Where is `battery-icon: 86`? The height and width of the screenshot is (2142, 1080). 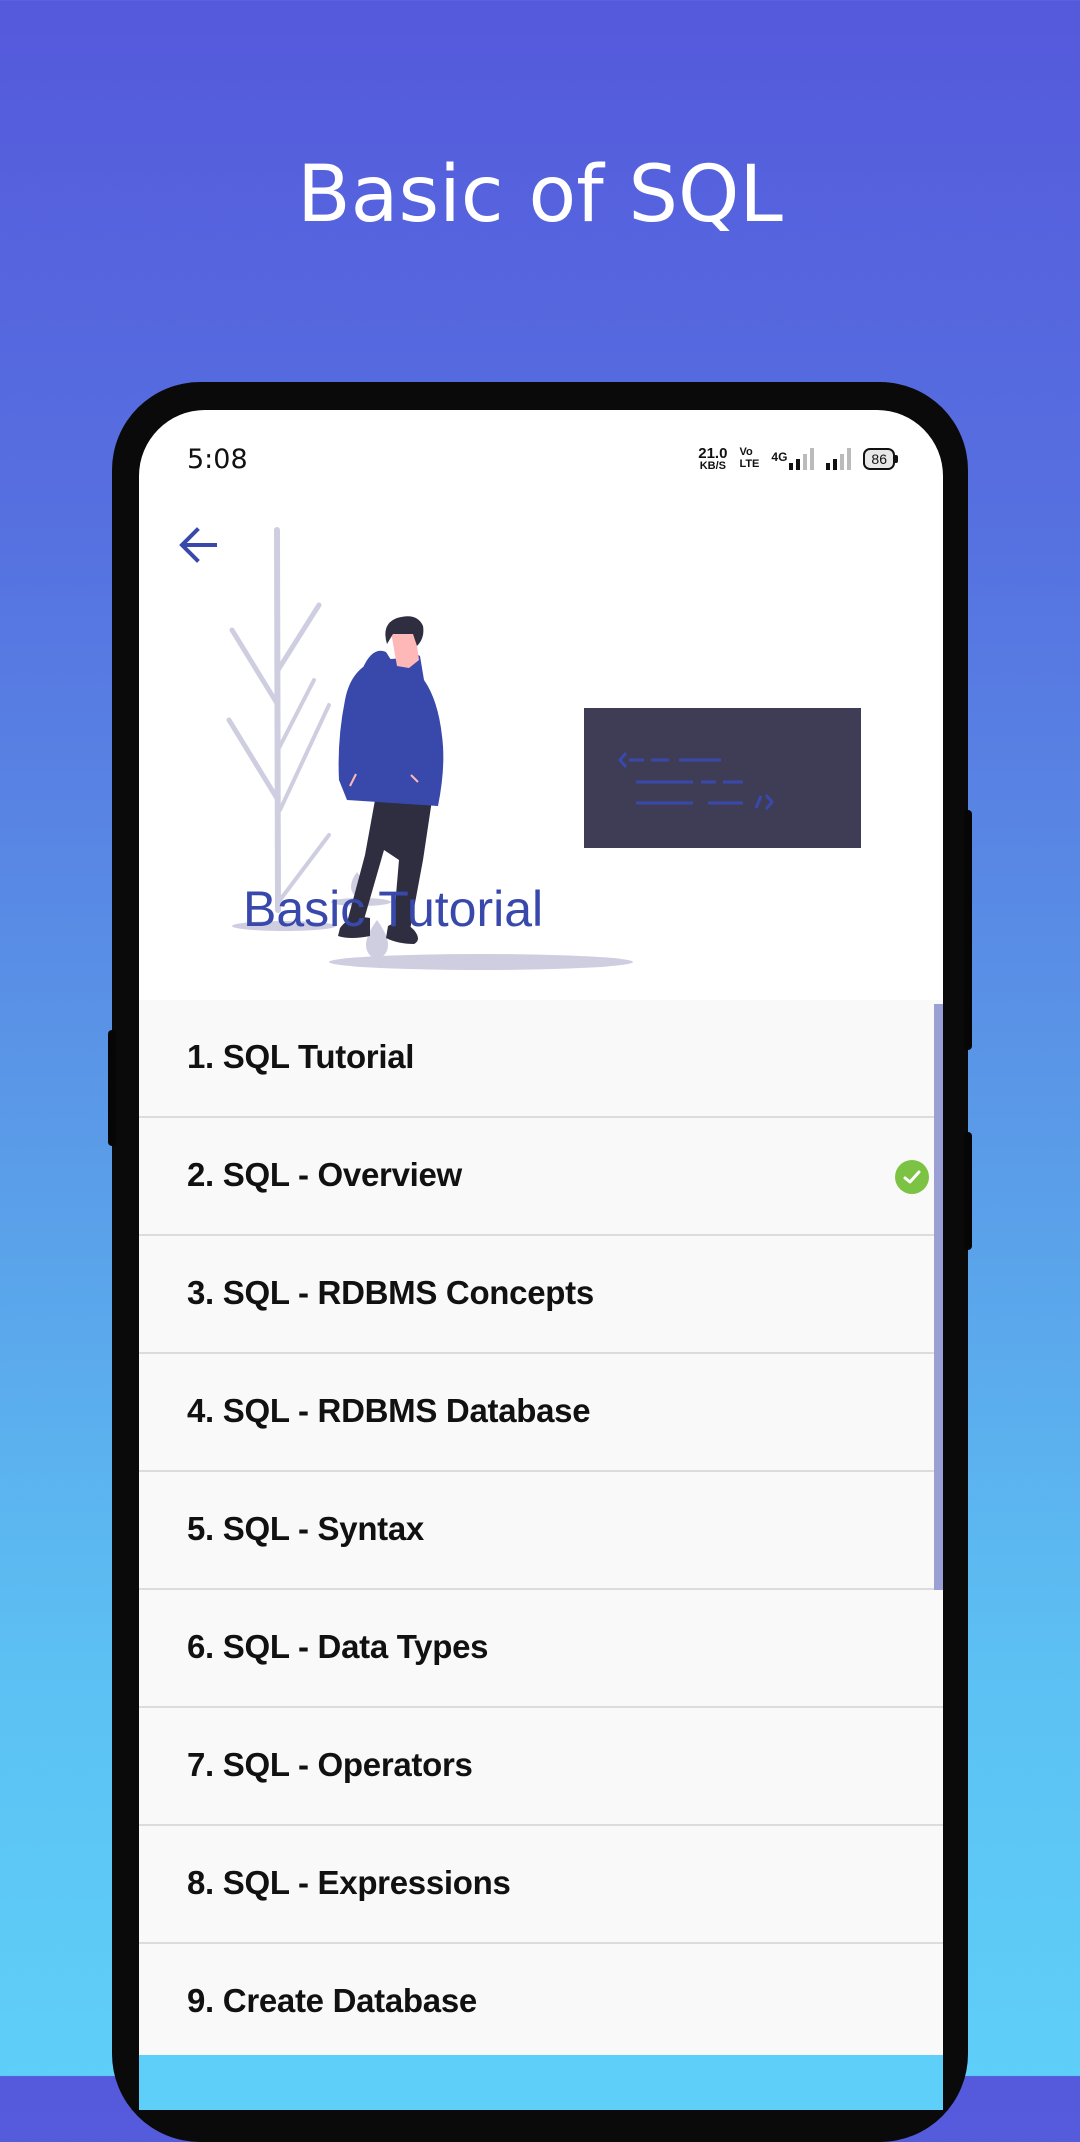 battery-icon: 86 is located at coordinates (880, 459).